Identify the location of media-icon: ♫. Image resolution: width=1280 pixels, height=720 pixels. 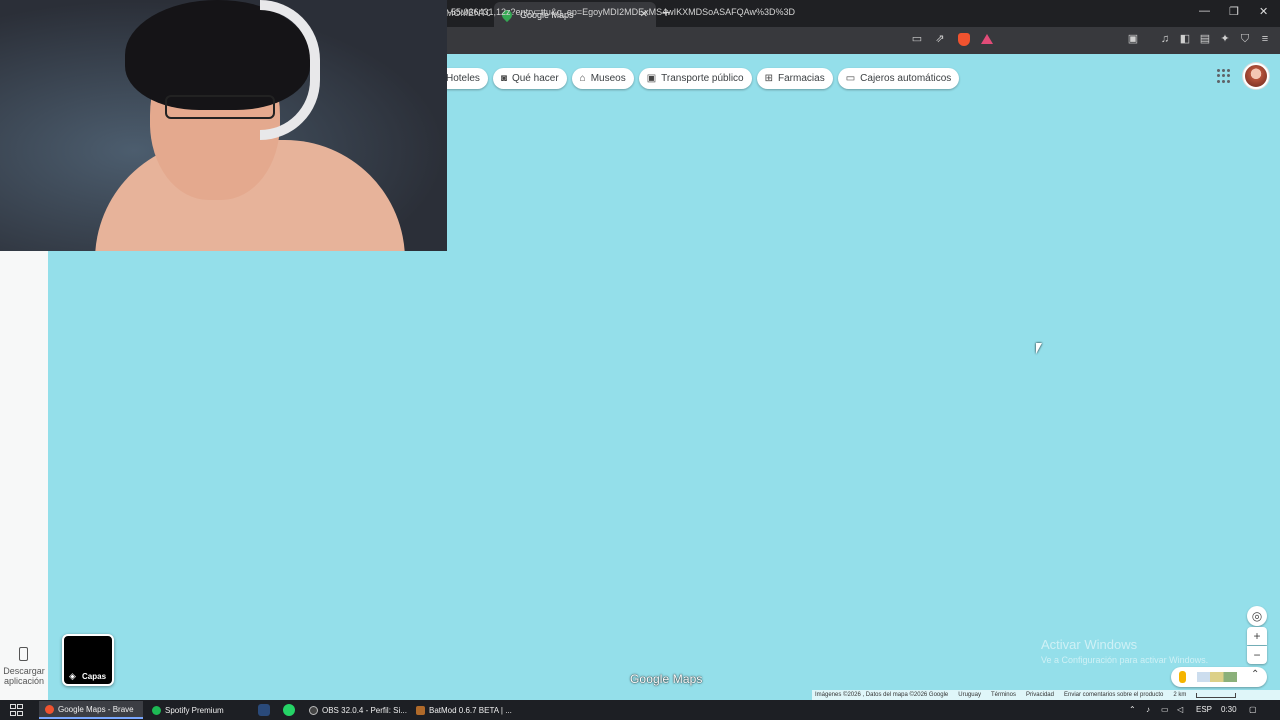
(1165, 39).